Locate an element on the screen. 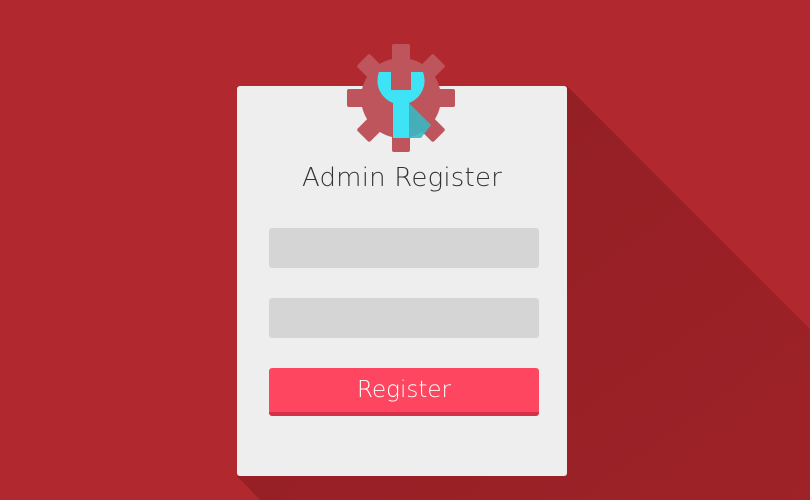 This screenshot has height=500, width=810. gear-wrench-icon is located at coordinates (401, 98).